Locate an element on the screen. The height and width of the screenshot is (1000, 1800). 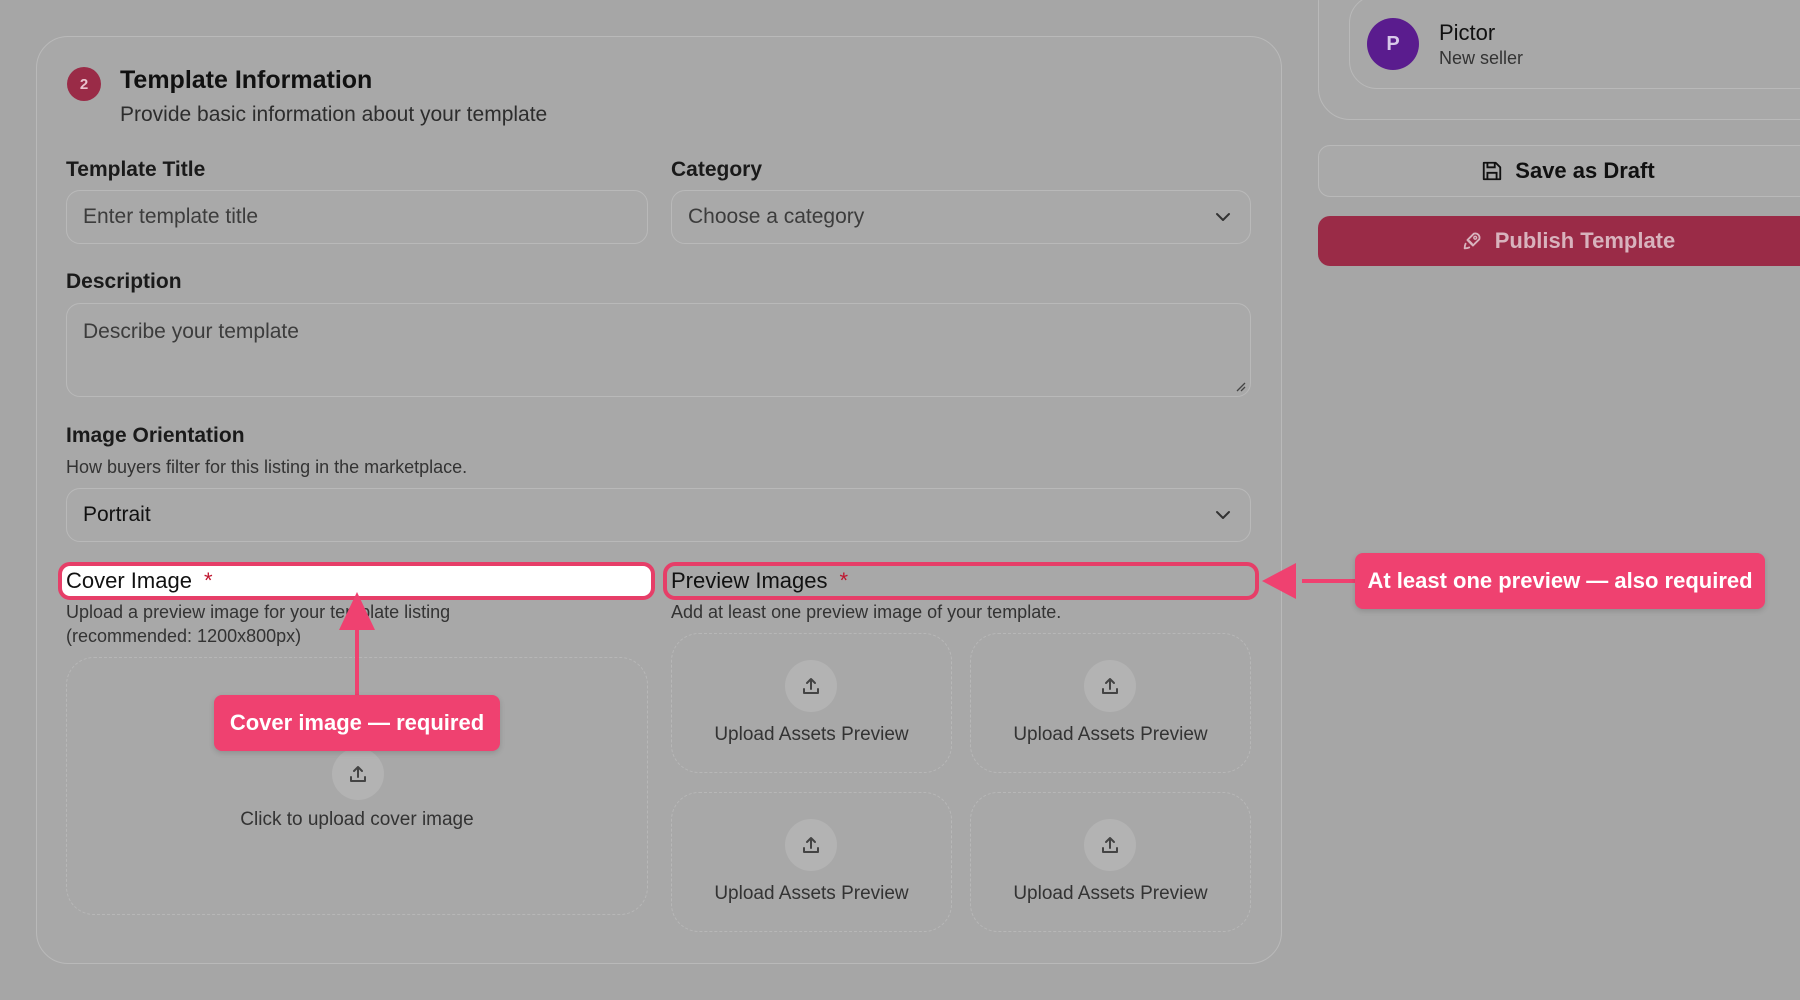
step-badge: 2 is located at coordinates (84, 84).